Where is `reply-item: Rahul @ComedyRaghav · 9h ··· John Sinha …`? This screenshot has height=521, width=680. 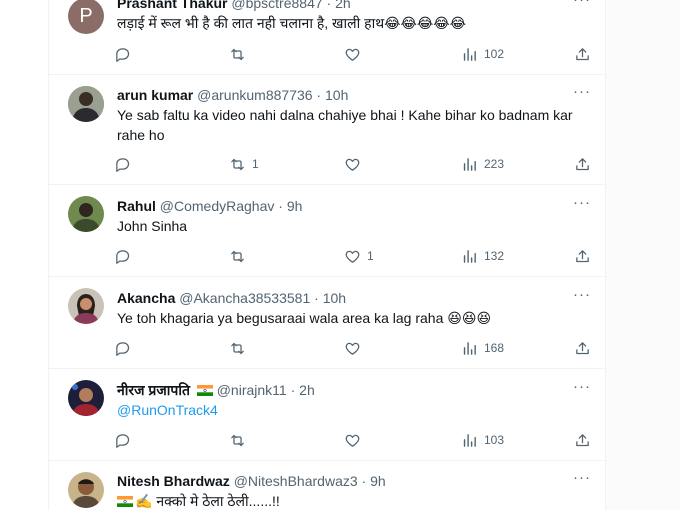 reply-item: Rahul @ComedyRaghav · 9h ··· John Sinha … is located at coordinates (327, 231).